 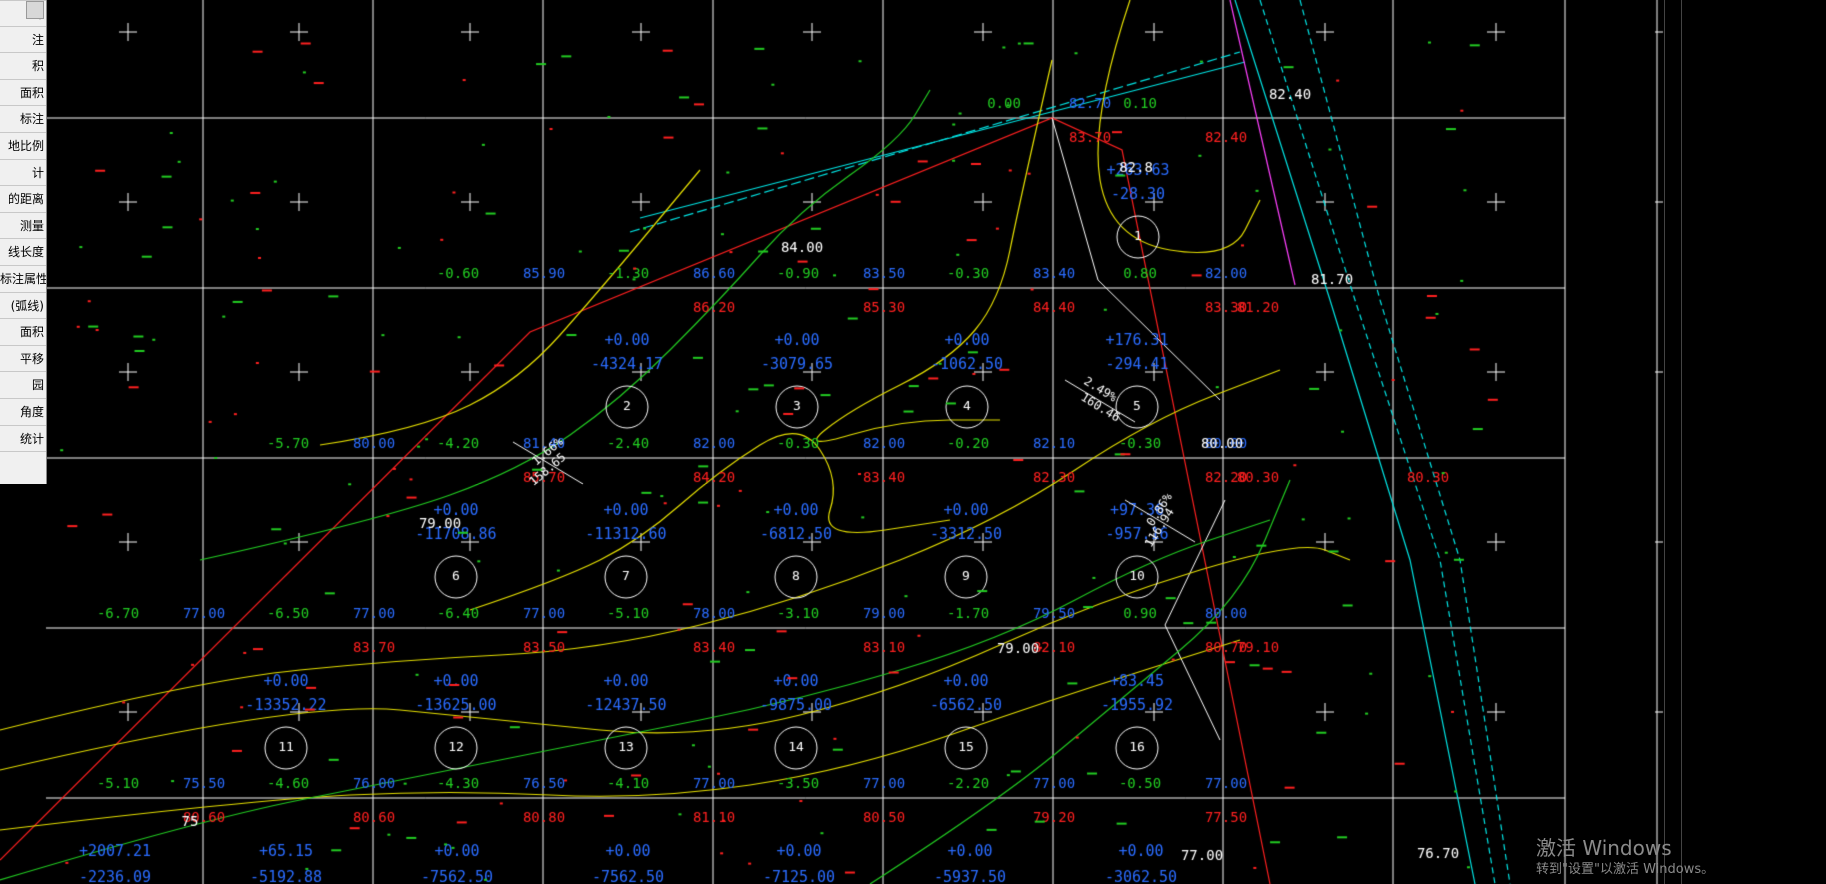 What do you see at coordinates (23, 306) in the screenshot?
I see `tool-item: (弧线)` at bounding box center [23, 306].